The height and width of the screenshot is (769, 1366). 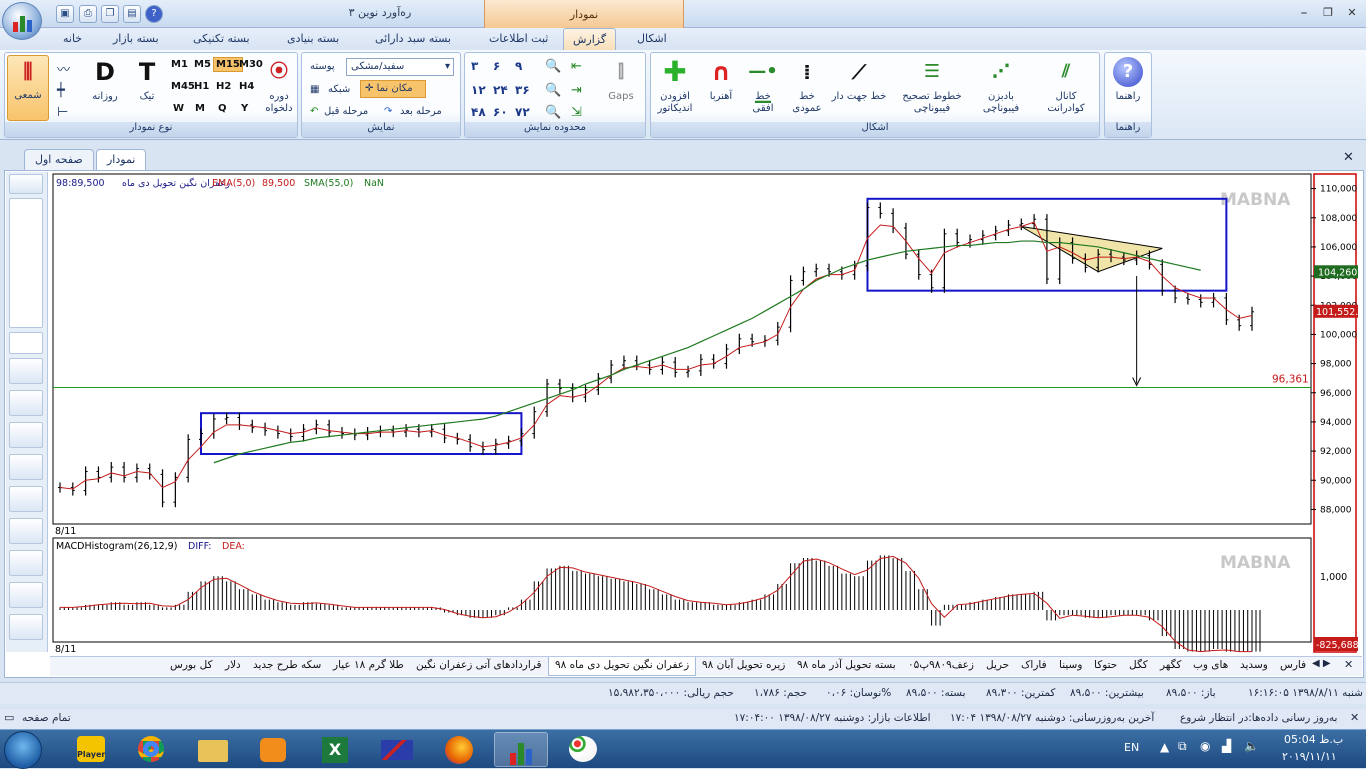 I want to click on symbol-tab: کگل, so click(x=1138, y=666).